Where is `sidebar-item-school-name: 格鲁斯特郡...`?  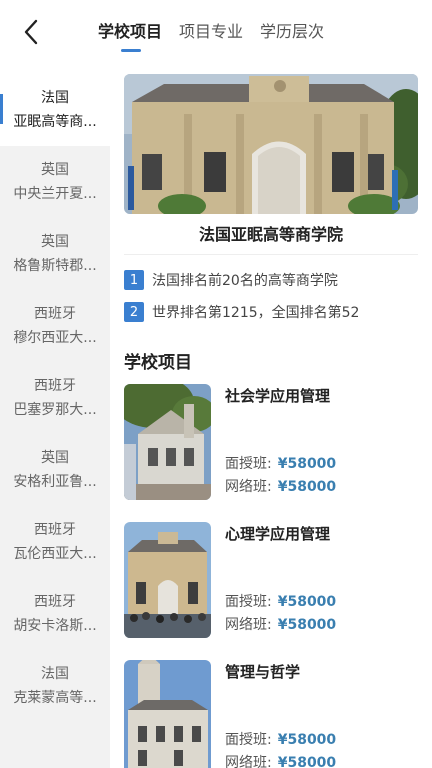
sidebar-item-school-name: 格鲁斯特郡... is located at coordinates (55, 266).